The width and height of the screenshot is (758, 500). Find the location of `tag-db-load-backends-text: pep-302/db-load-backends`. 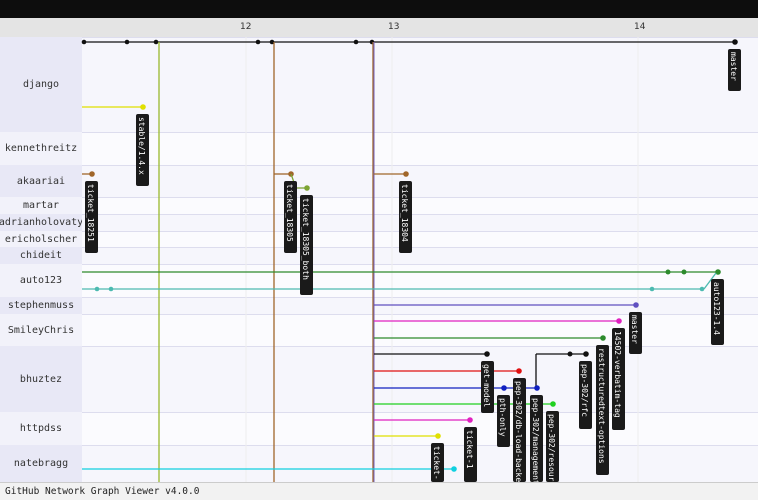

tag-db-load-backends-text: pep-302/db-load-backends is located at coordinates (518, 431).